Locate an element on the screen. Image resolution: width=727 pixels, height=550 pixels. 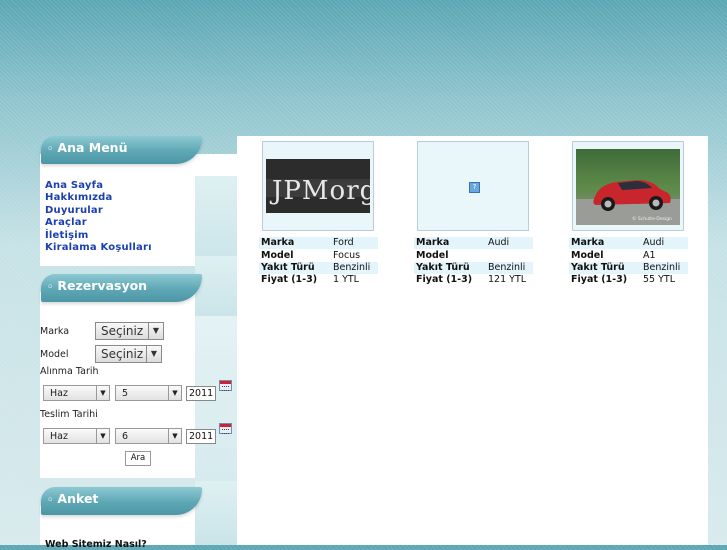
menu-item-kiralama-kosullari: Kiralama Koşulları is located at coordinates (98, 248).